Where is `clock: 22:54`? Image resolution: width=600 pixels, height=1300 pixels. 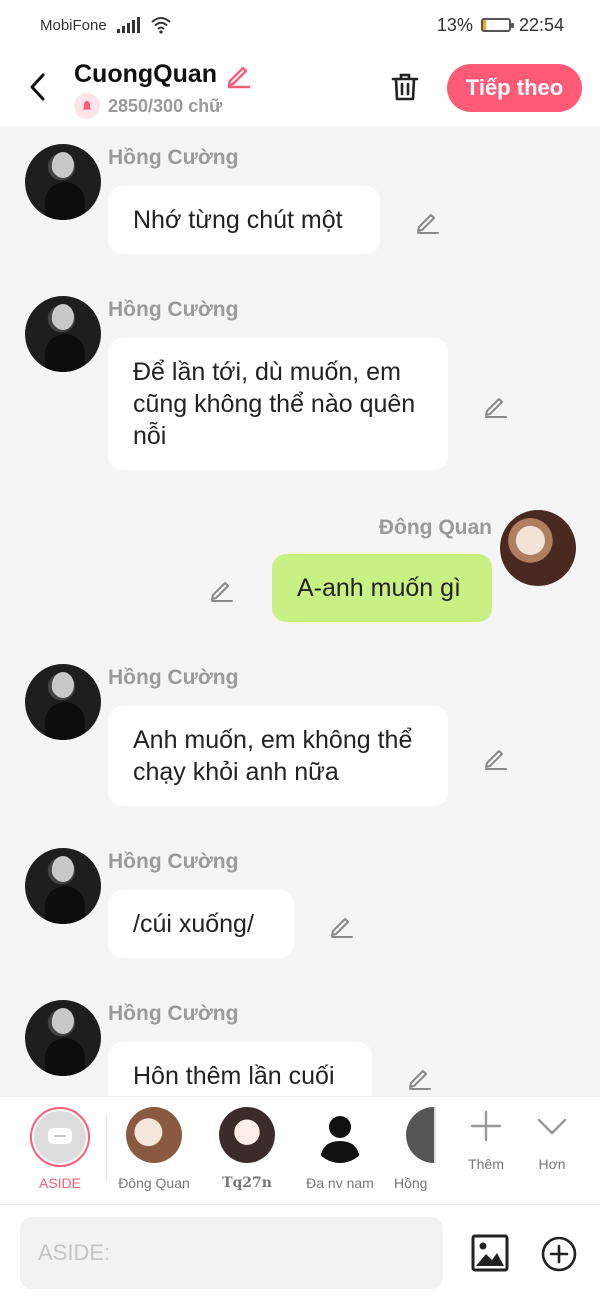 clock: 22:54 is located at coordinates (541, 24).